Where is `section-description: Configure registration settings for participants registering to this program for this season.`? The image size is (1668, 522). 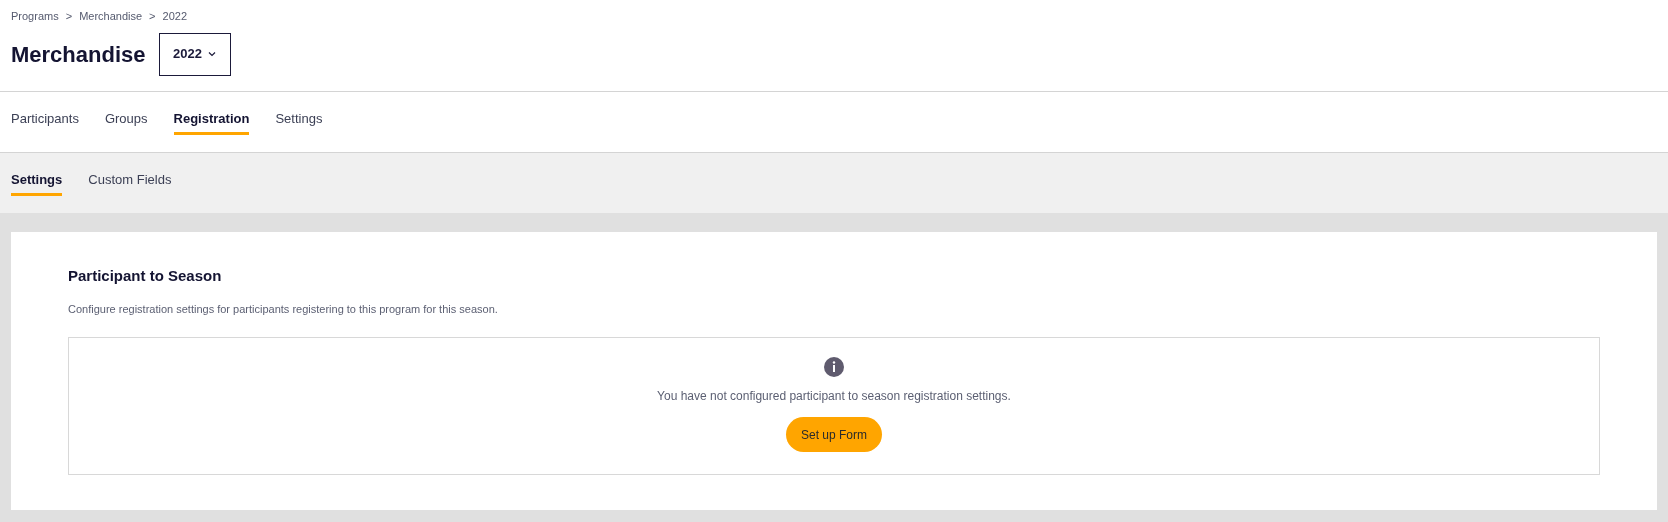 section-description: Configure registration settings for participants registering to this program for this season. is located at coordinates (283, 309).